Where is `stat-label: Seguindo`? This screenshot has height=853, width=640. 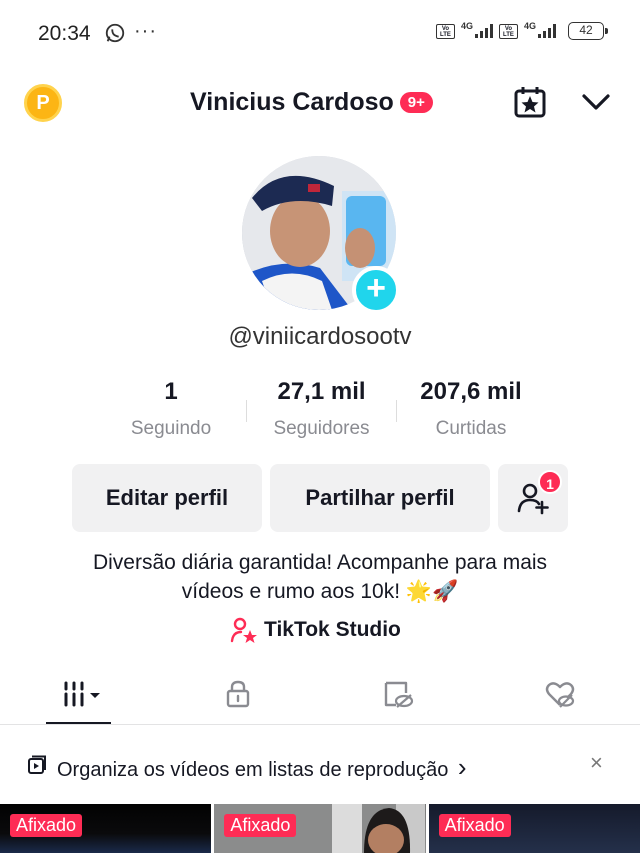 stat-label: Seguindo is located at coordinates (171, 428).